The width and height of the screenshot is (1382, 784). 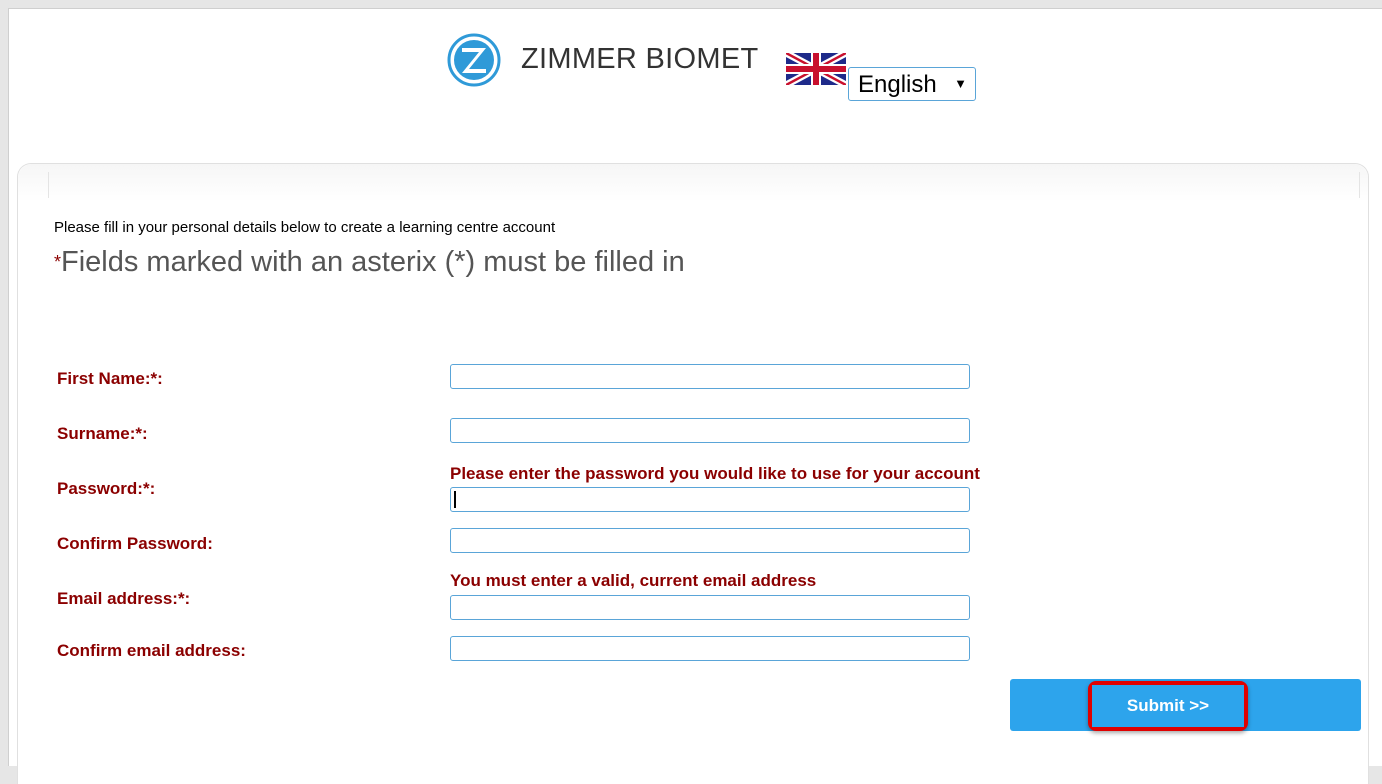 I want to click on first-name-label: First Name:*:, so click(x=110, y=378).